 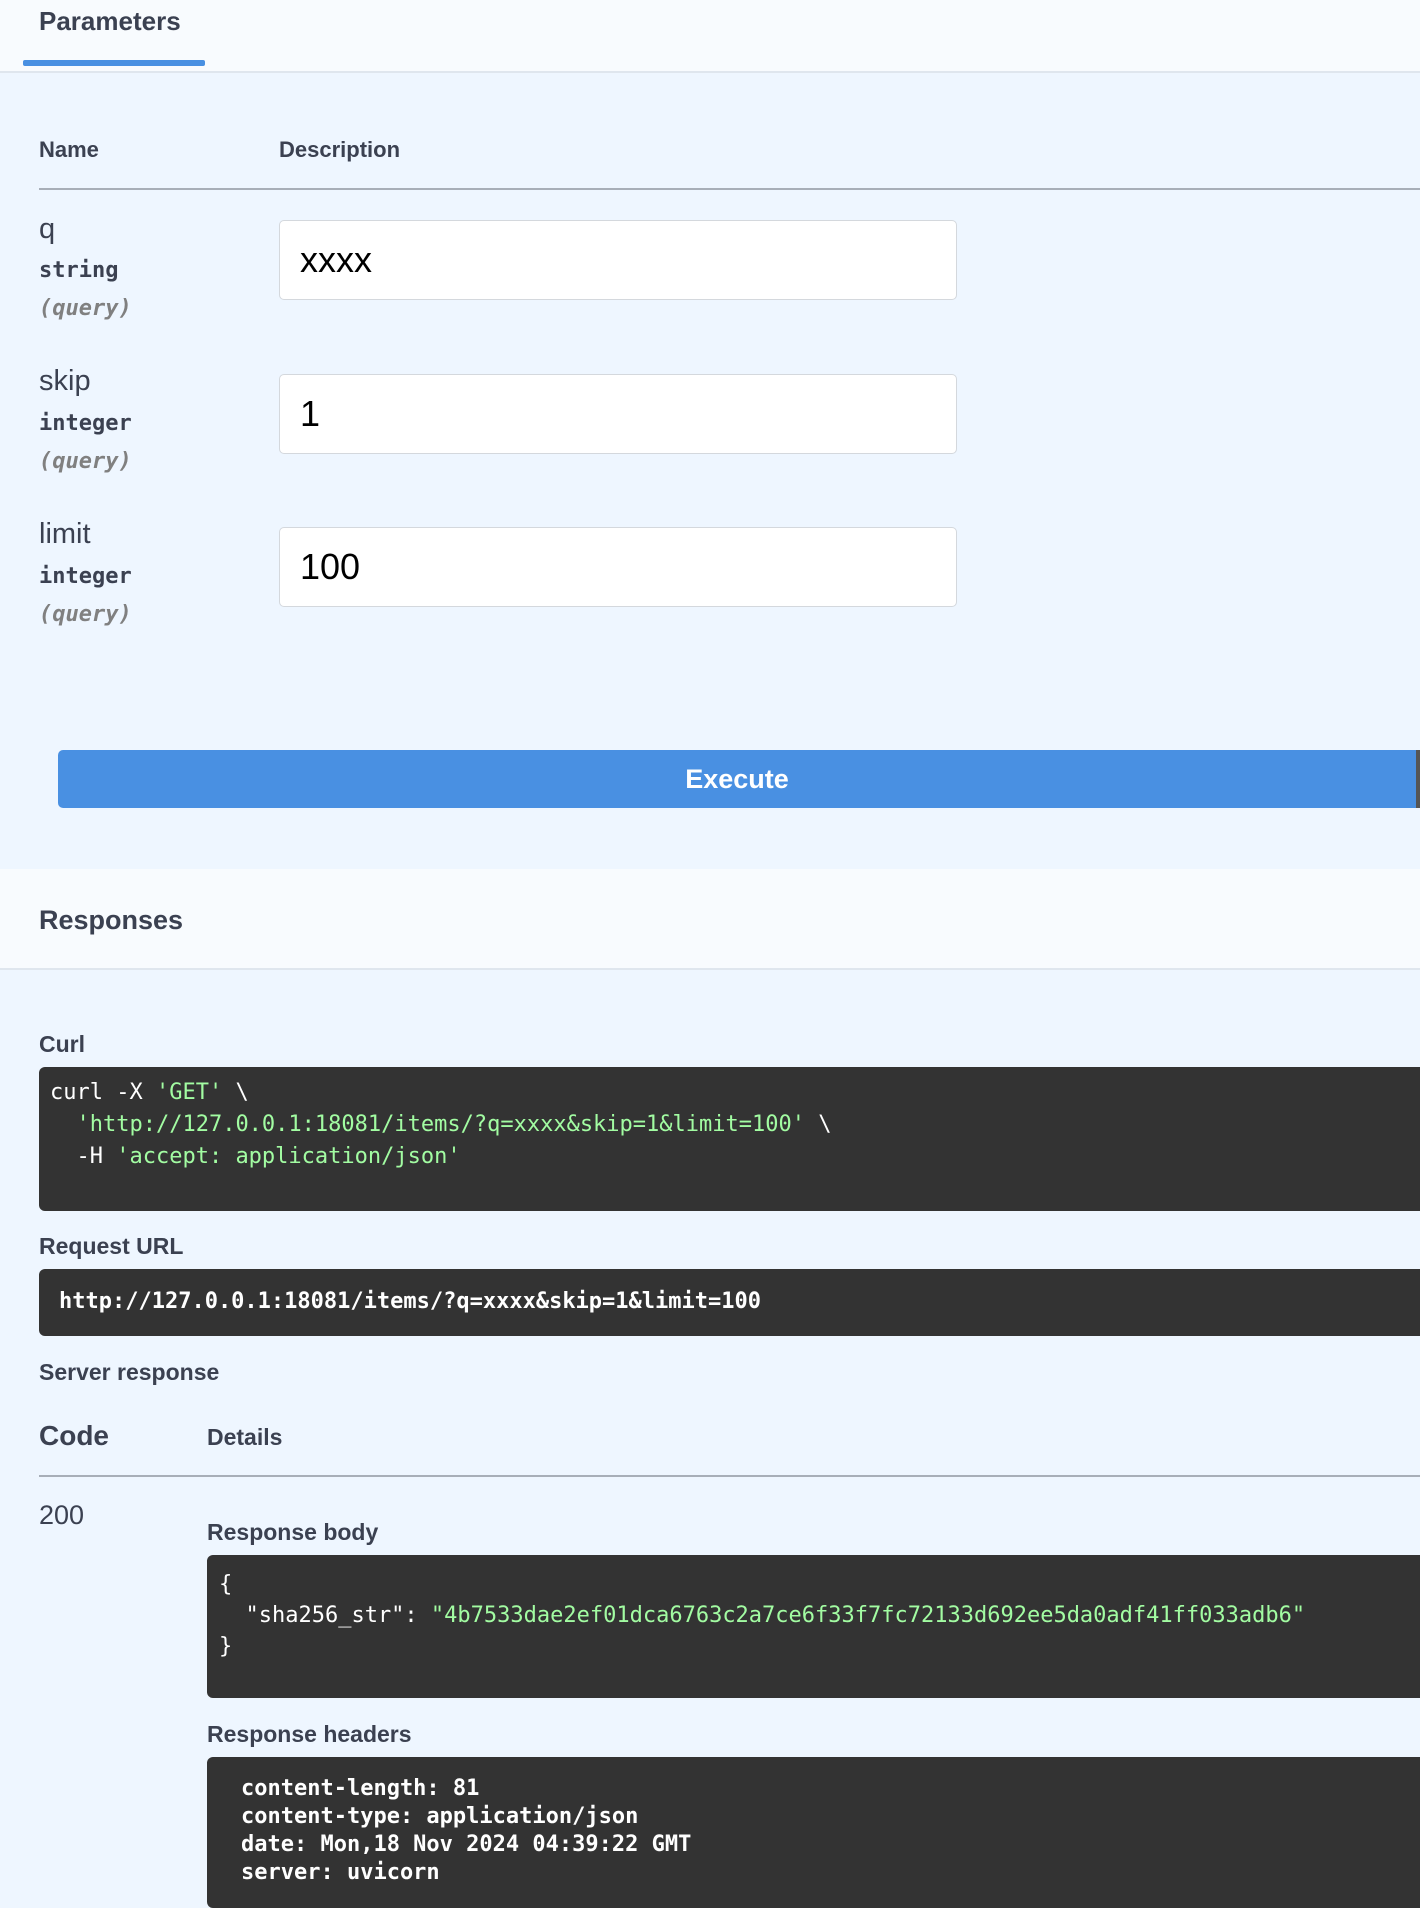 I want to click on json-brace: }, so click(x=226, y=1646).